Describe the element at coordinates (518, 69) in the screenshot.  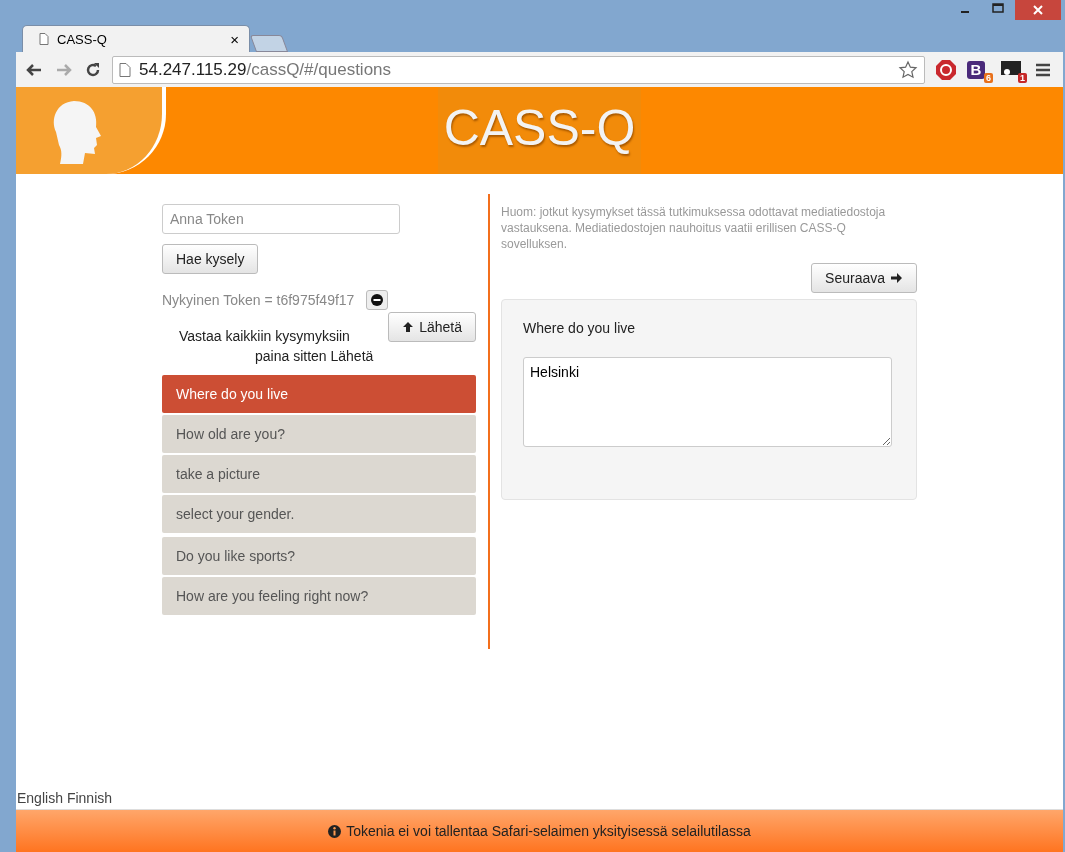
I see `address-bar: 54.247.115.29/cassQ/#/questions` at that location.